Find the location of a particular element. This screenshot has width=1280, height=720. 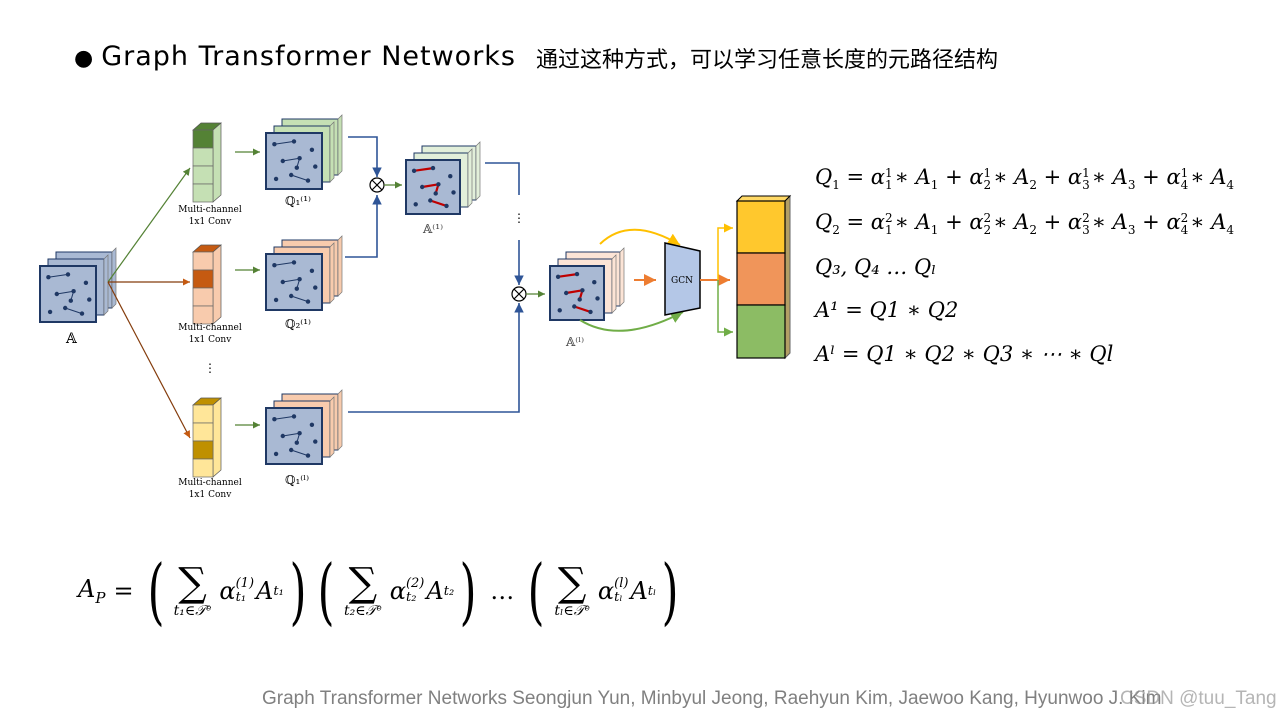

conv-side is located at coordinates (217, 162).